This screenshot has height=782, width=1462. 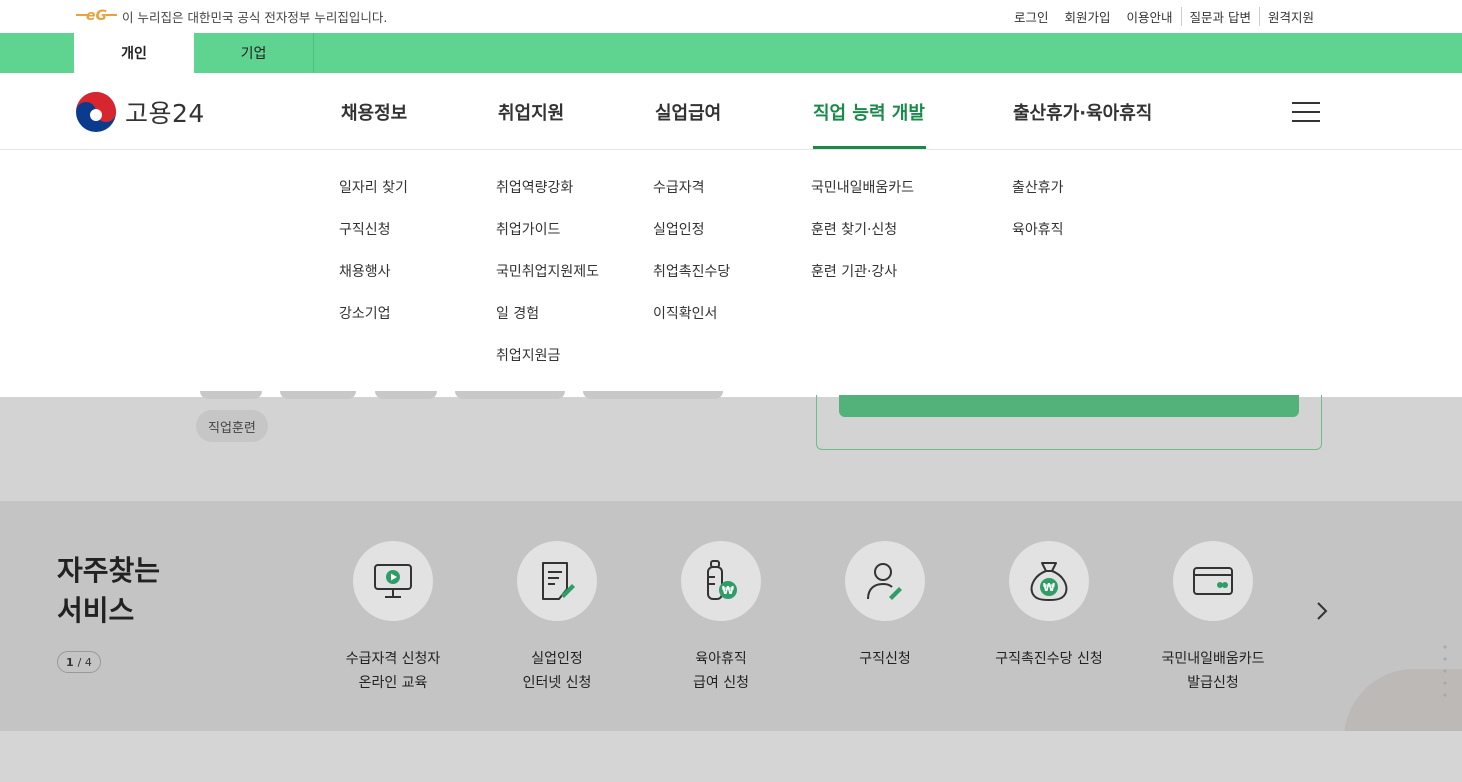 What do you see at coordinates (393, 671) in the screenshot?
I see `service-label: 수급자격 신청자 온라인 교육` at bounding box center [393, 671].